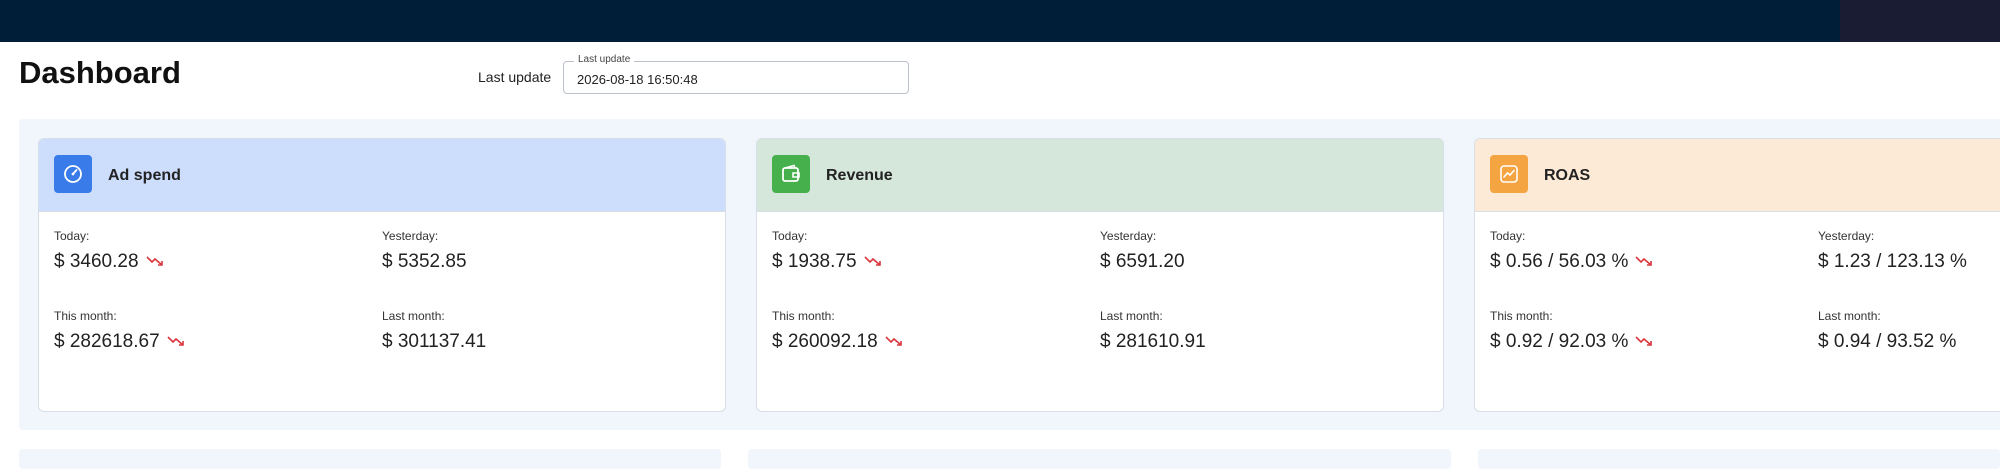 The image size is (2000, 469). Describe the element at coordinates (825, 341) in the screenshot. I see `stat-value: $ 260092.18` at that location.